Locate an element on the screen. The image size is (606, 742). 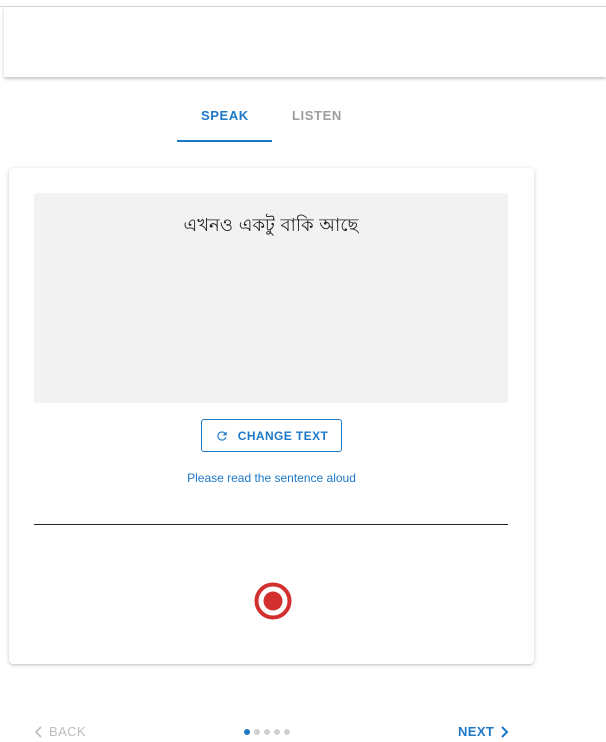
mode-tabs: SPEAK LISTEN is located at coordinates (303, 121).